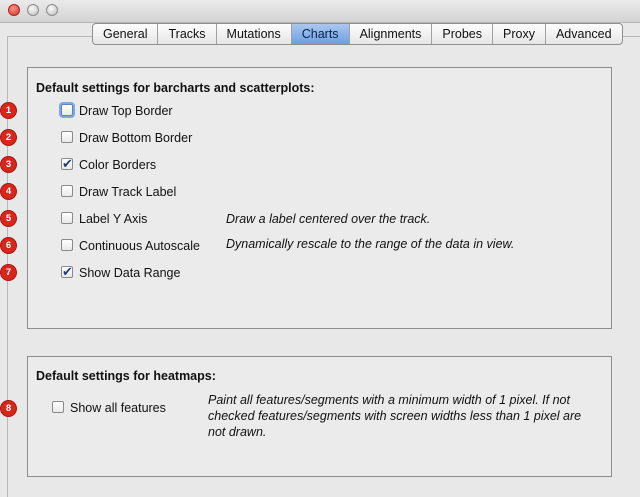 The width and height of the screenshot is (640, 497). Describe the element at coordinates (8, 164) in the screenshot. I see `annotation-badge-3: 3` at that location.